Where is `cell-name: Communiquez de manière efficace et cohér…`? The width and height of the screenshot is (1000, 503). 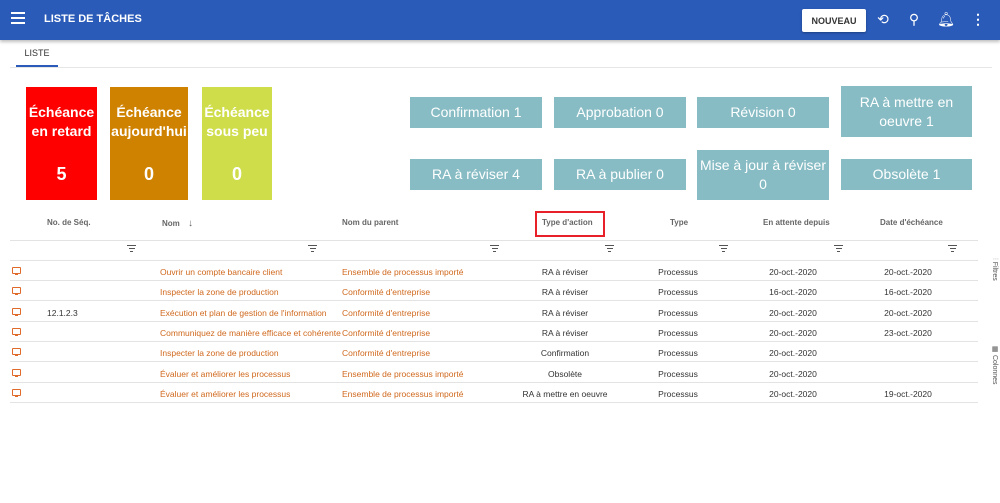 cell-name: Communiquez de manière efficace et cohér… is located at coordinates (250, 333).